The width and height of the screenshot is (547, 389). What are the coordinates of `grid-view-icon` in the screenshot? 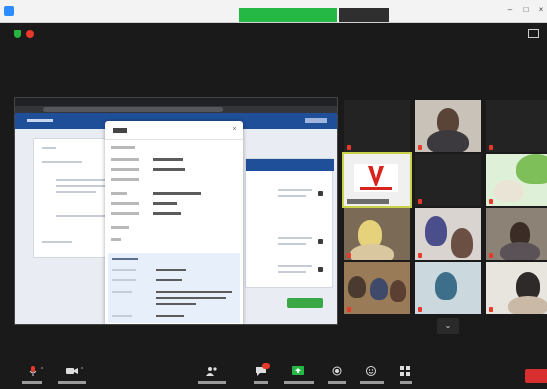 It's located at (533, 33).